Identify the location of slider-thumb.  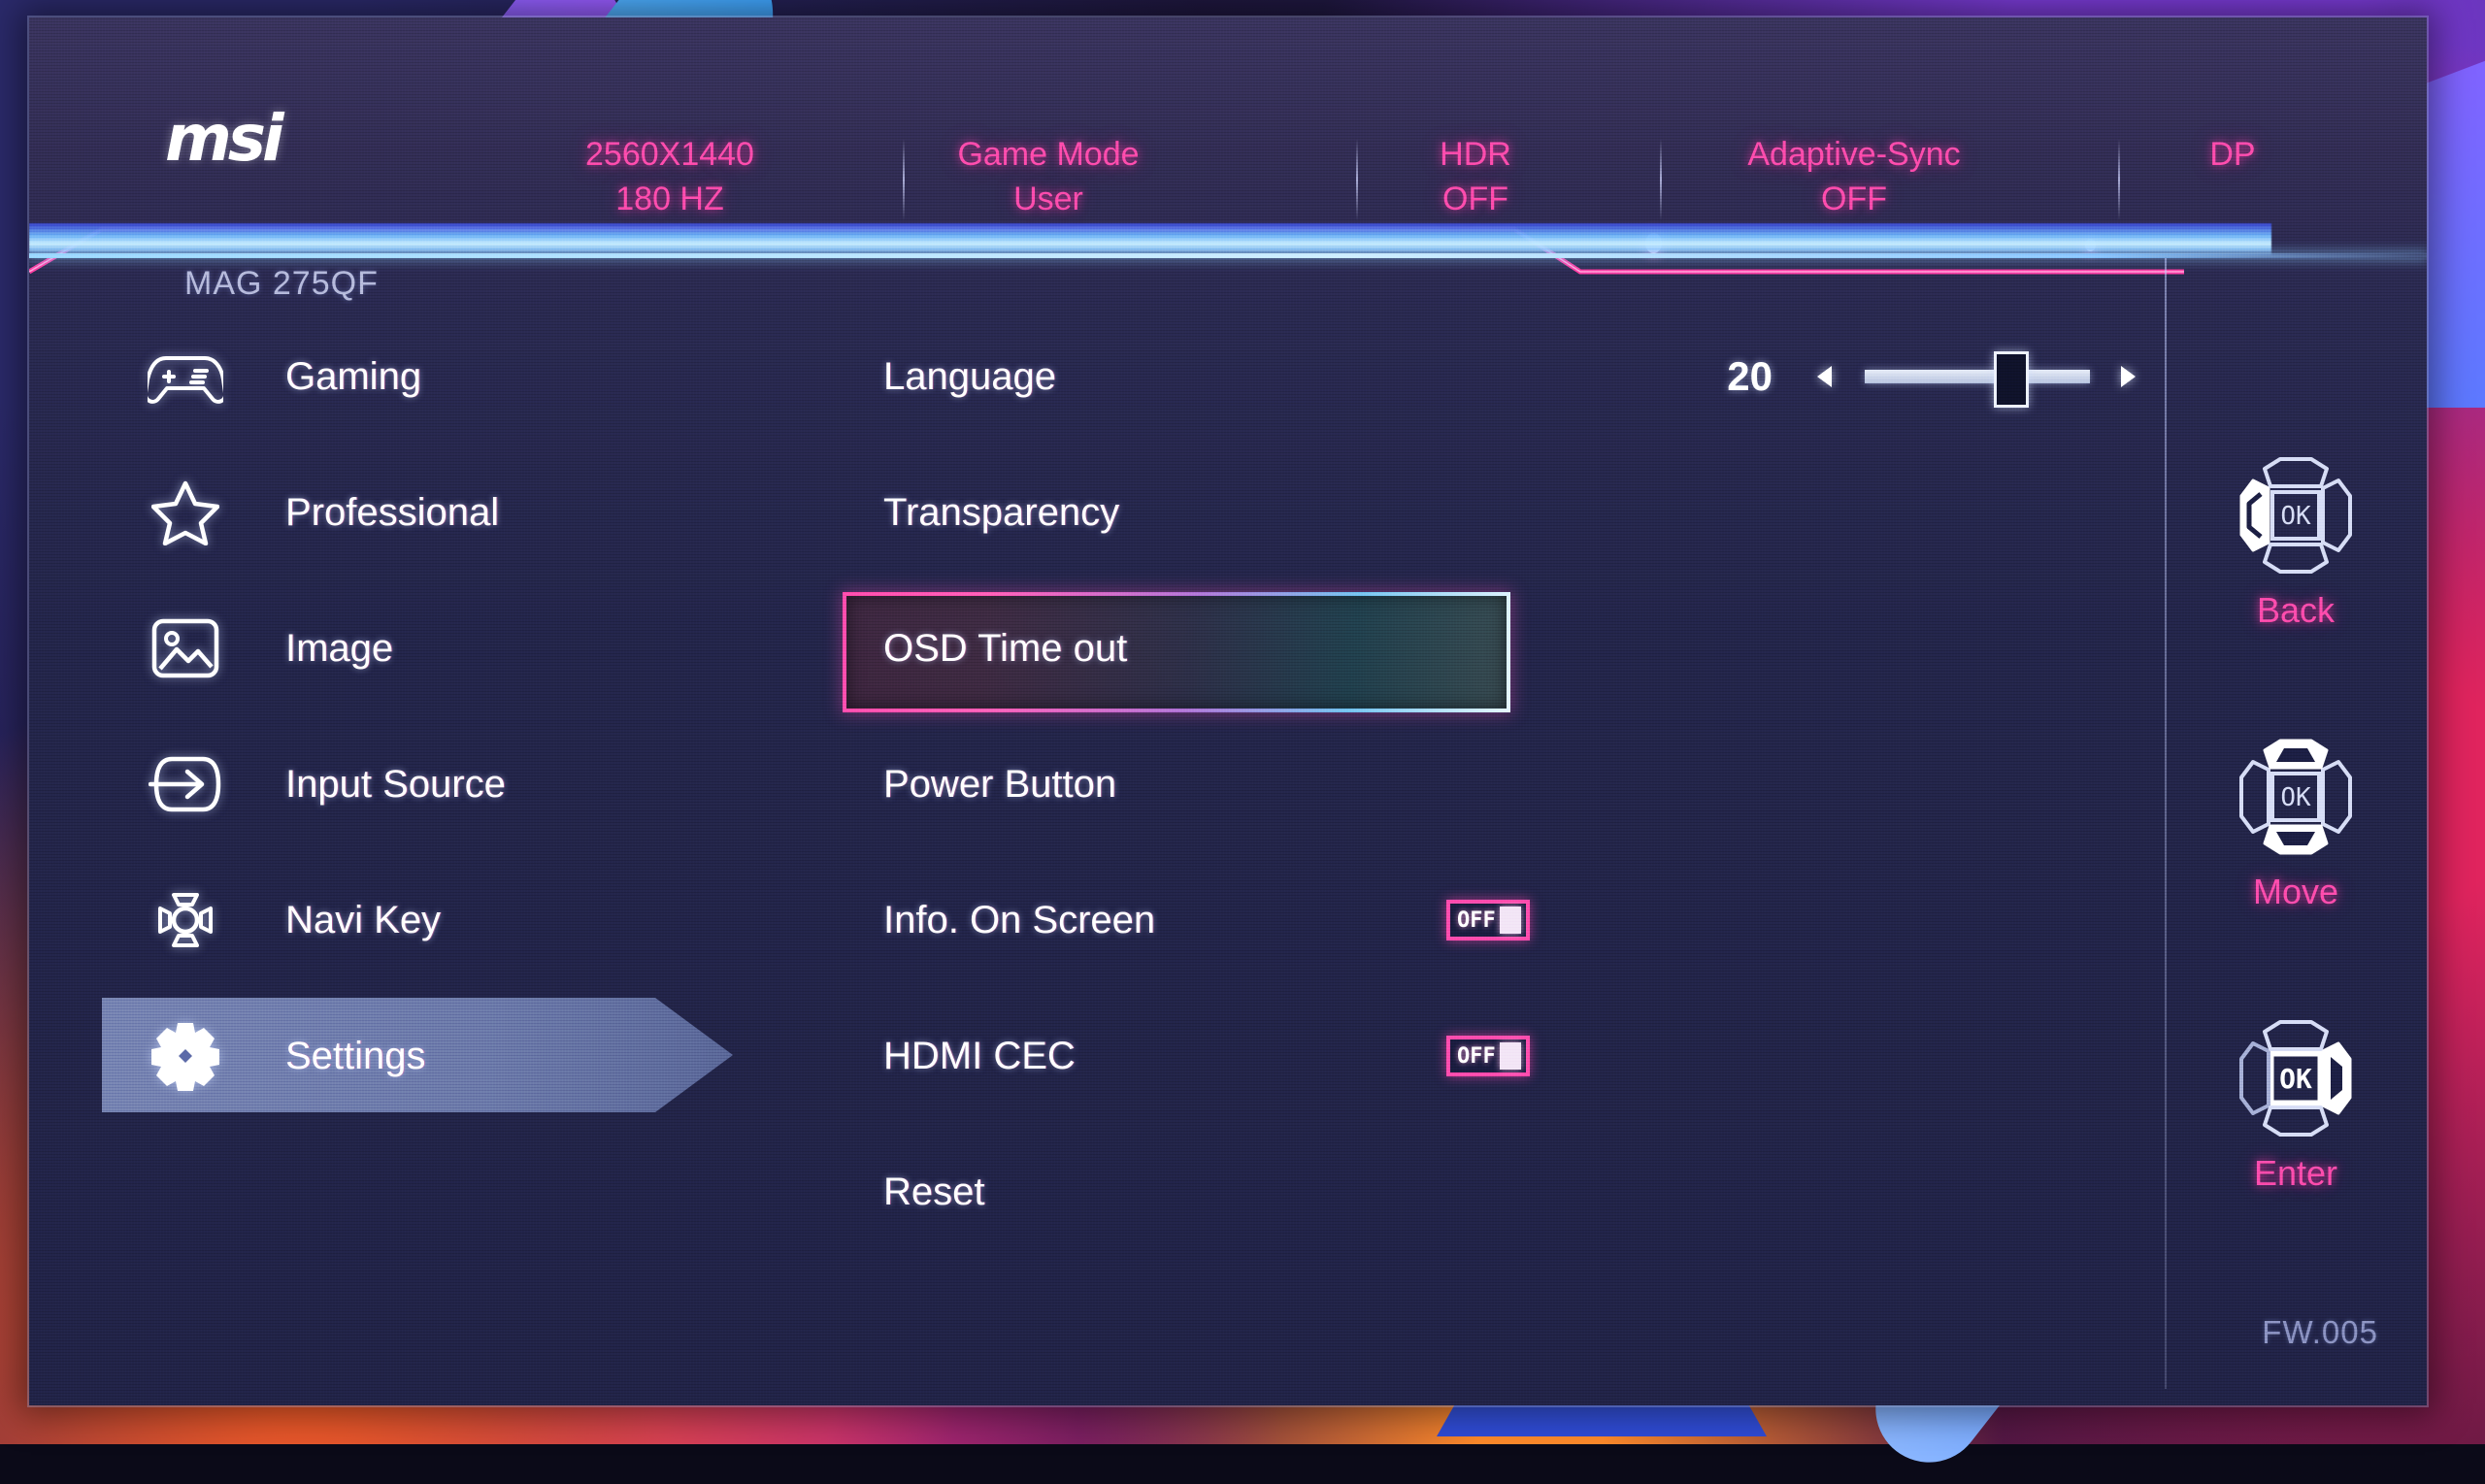
(2011, 379).